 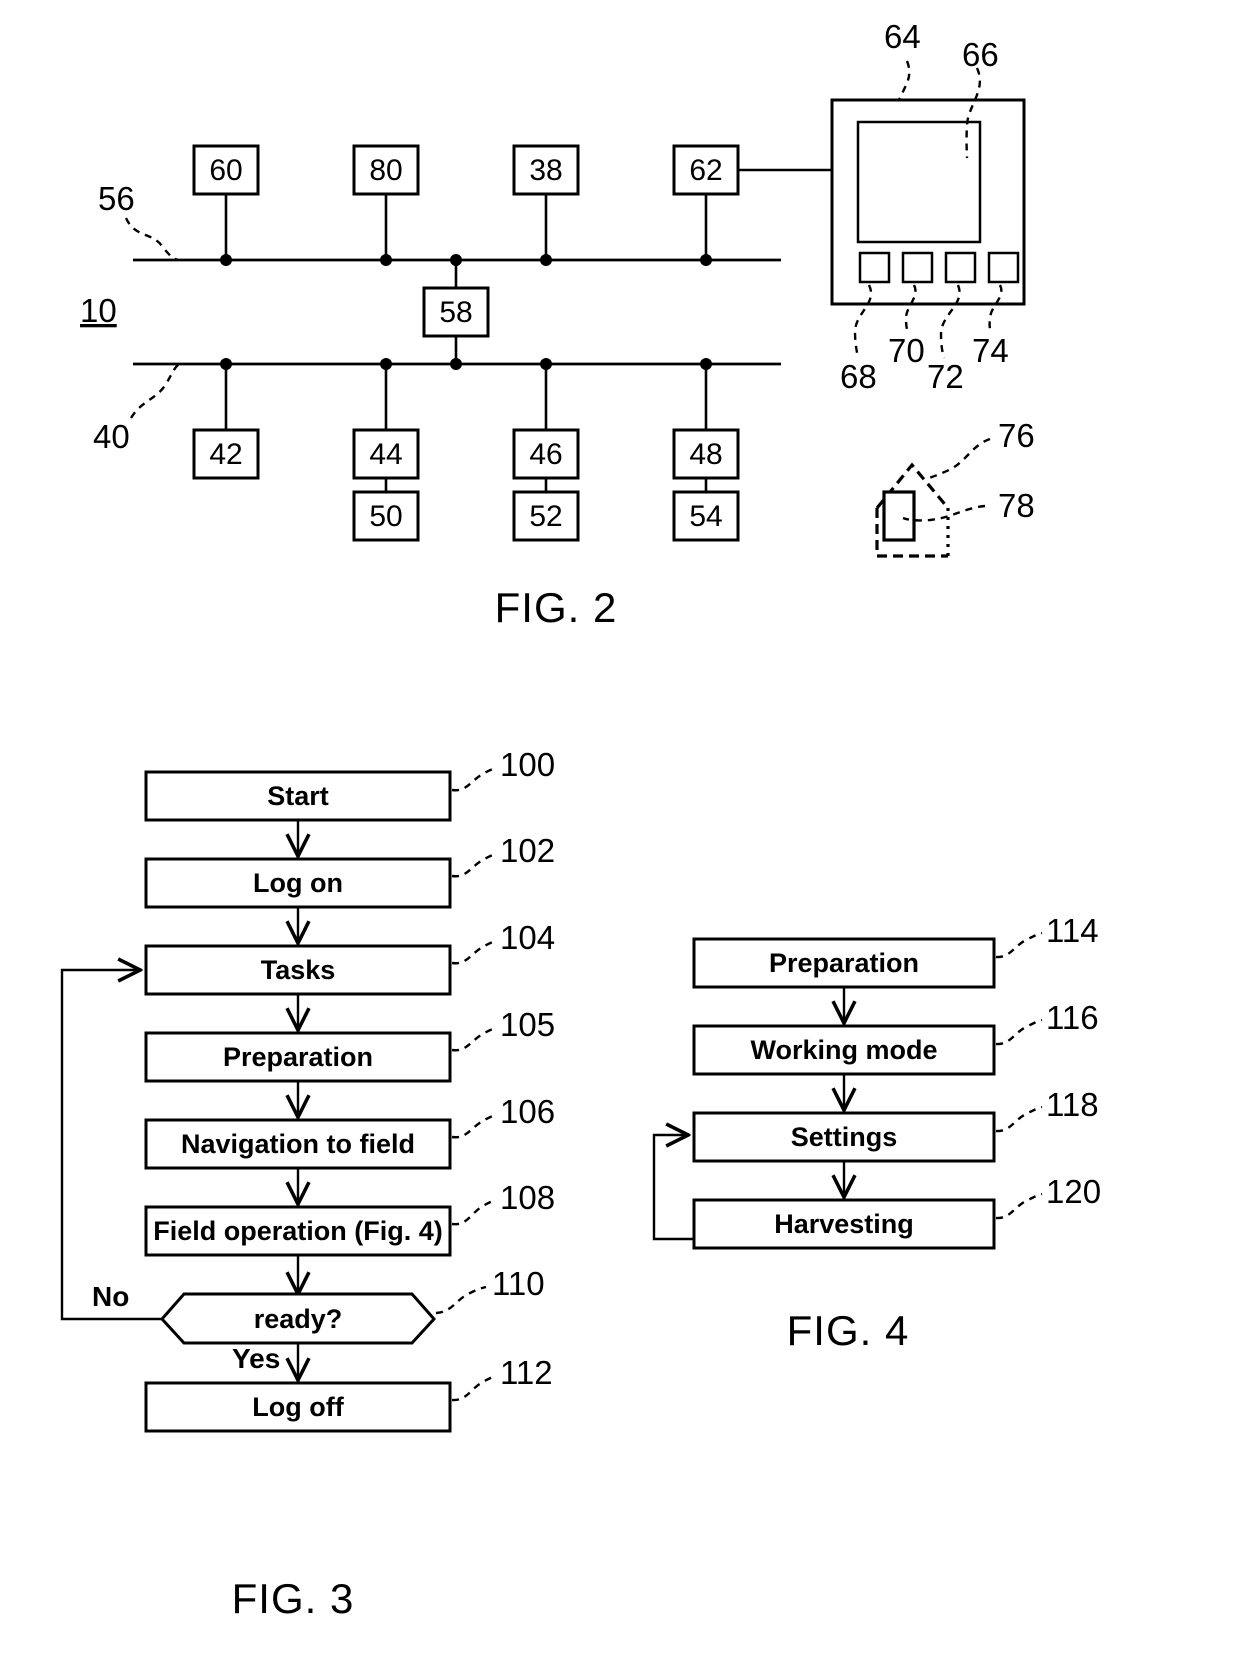 What do you see at coordinates (527, 937) in the screenshot?
I see `fig3-ref-104: 104` at bounding box center [527, 937].